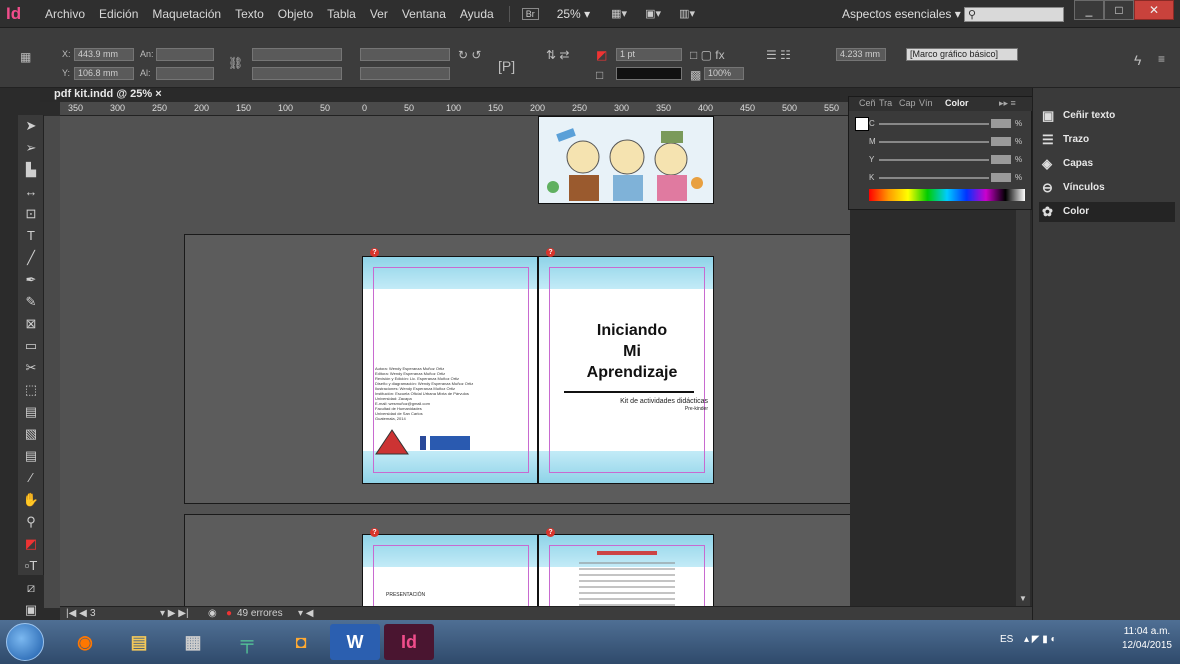 The image size is (1180, 664). What do you see at coordinates (31, 192) in the screenshot?
I see `gap-tool-icon: ↔` at bounding box center [31, 192].